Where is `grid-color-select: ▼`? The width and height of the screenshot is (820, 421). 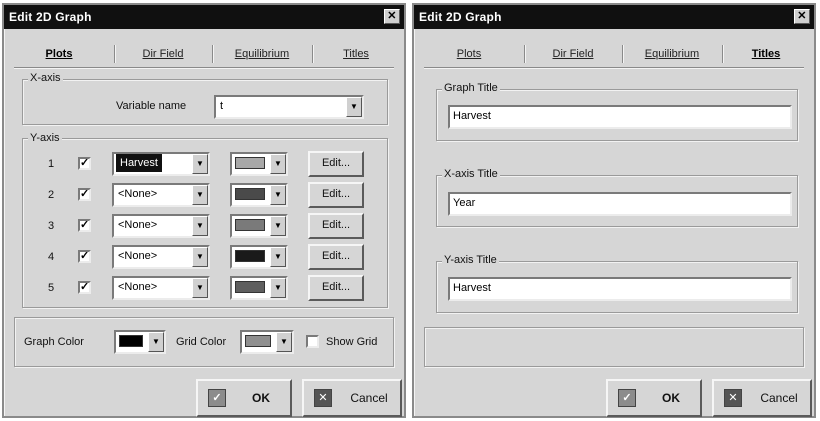
grid-color-select: ▼ is located at coordinates (267, 342).